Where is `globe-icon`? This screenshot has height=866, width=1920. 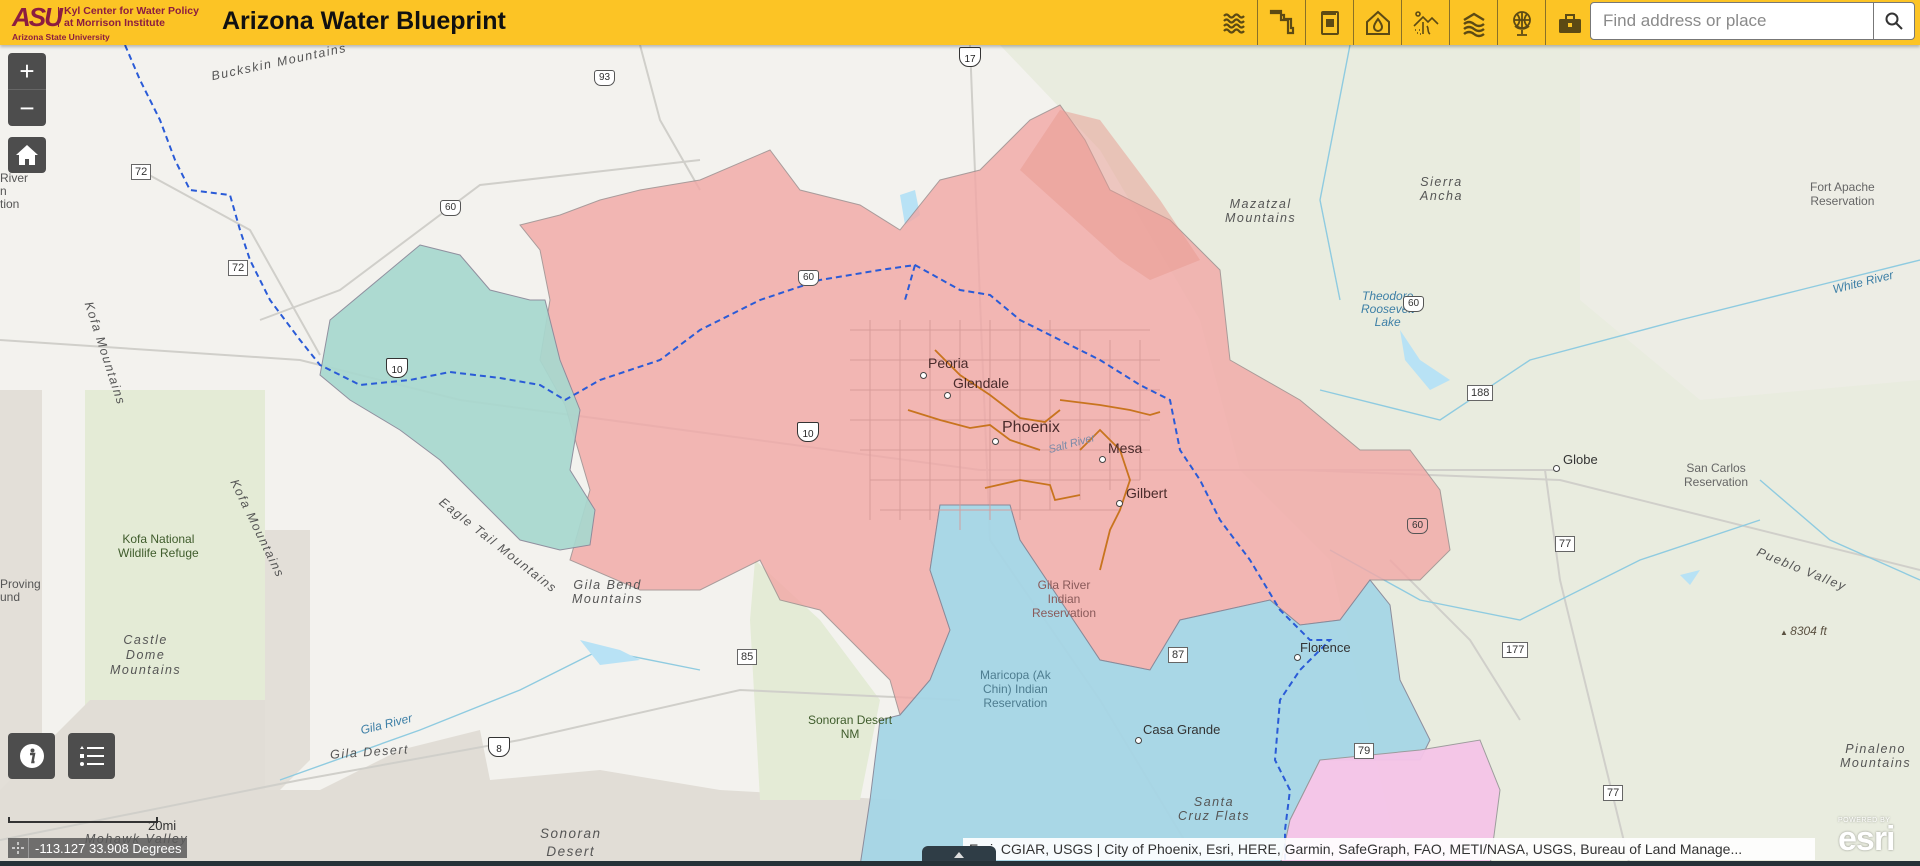
globe-icon is located at coordinates (1521, 23).